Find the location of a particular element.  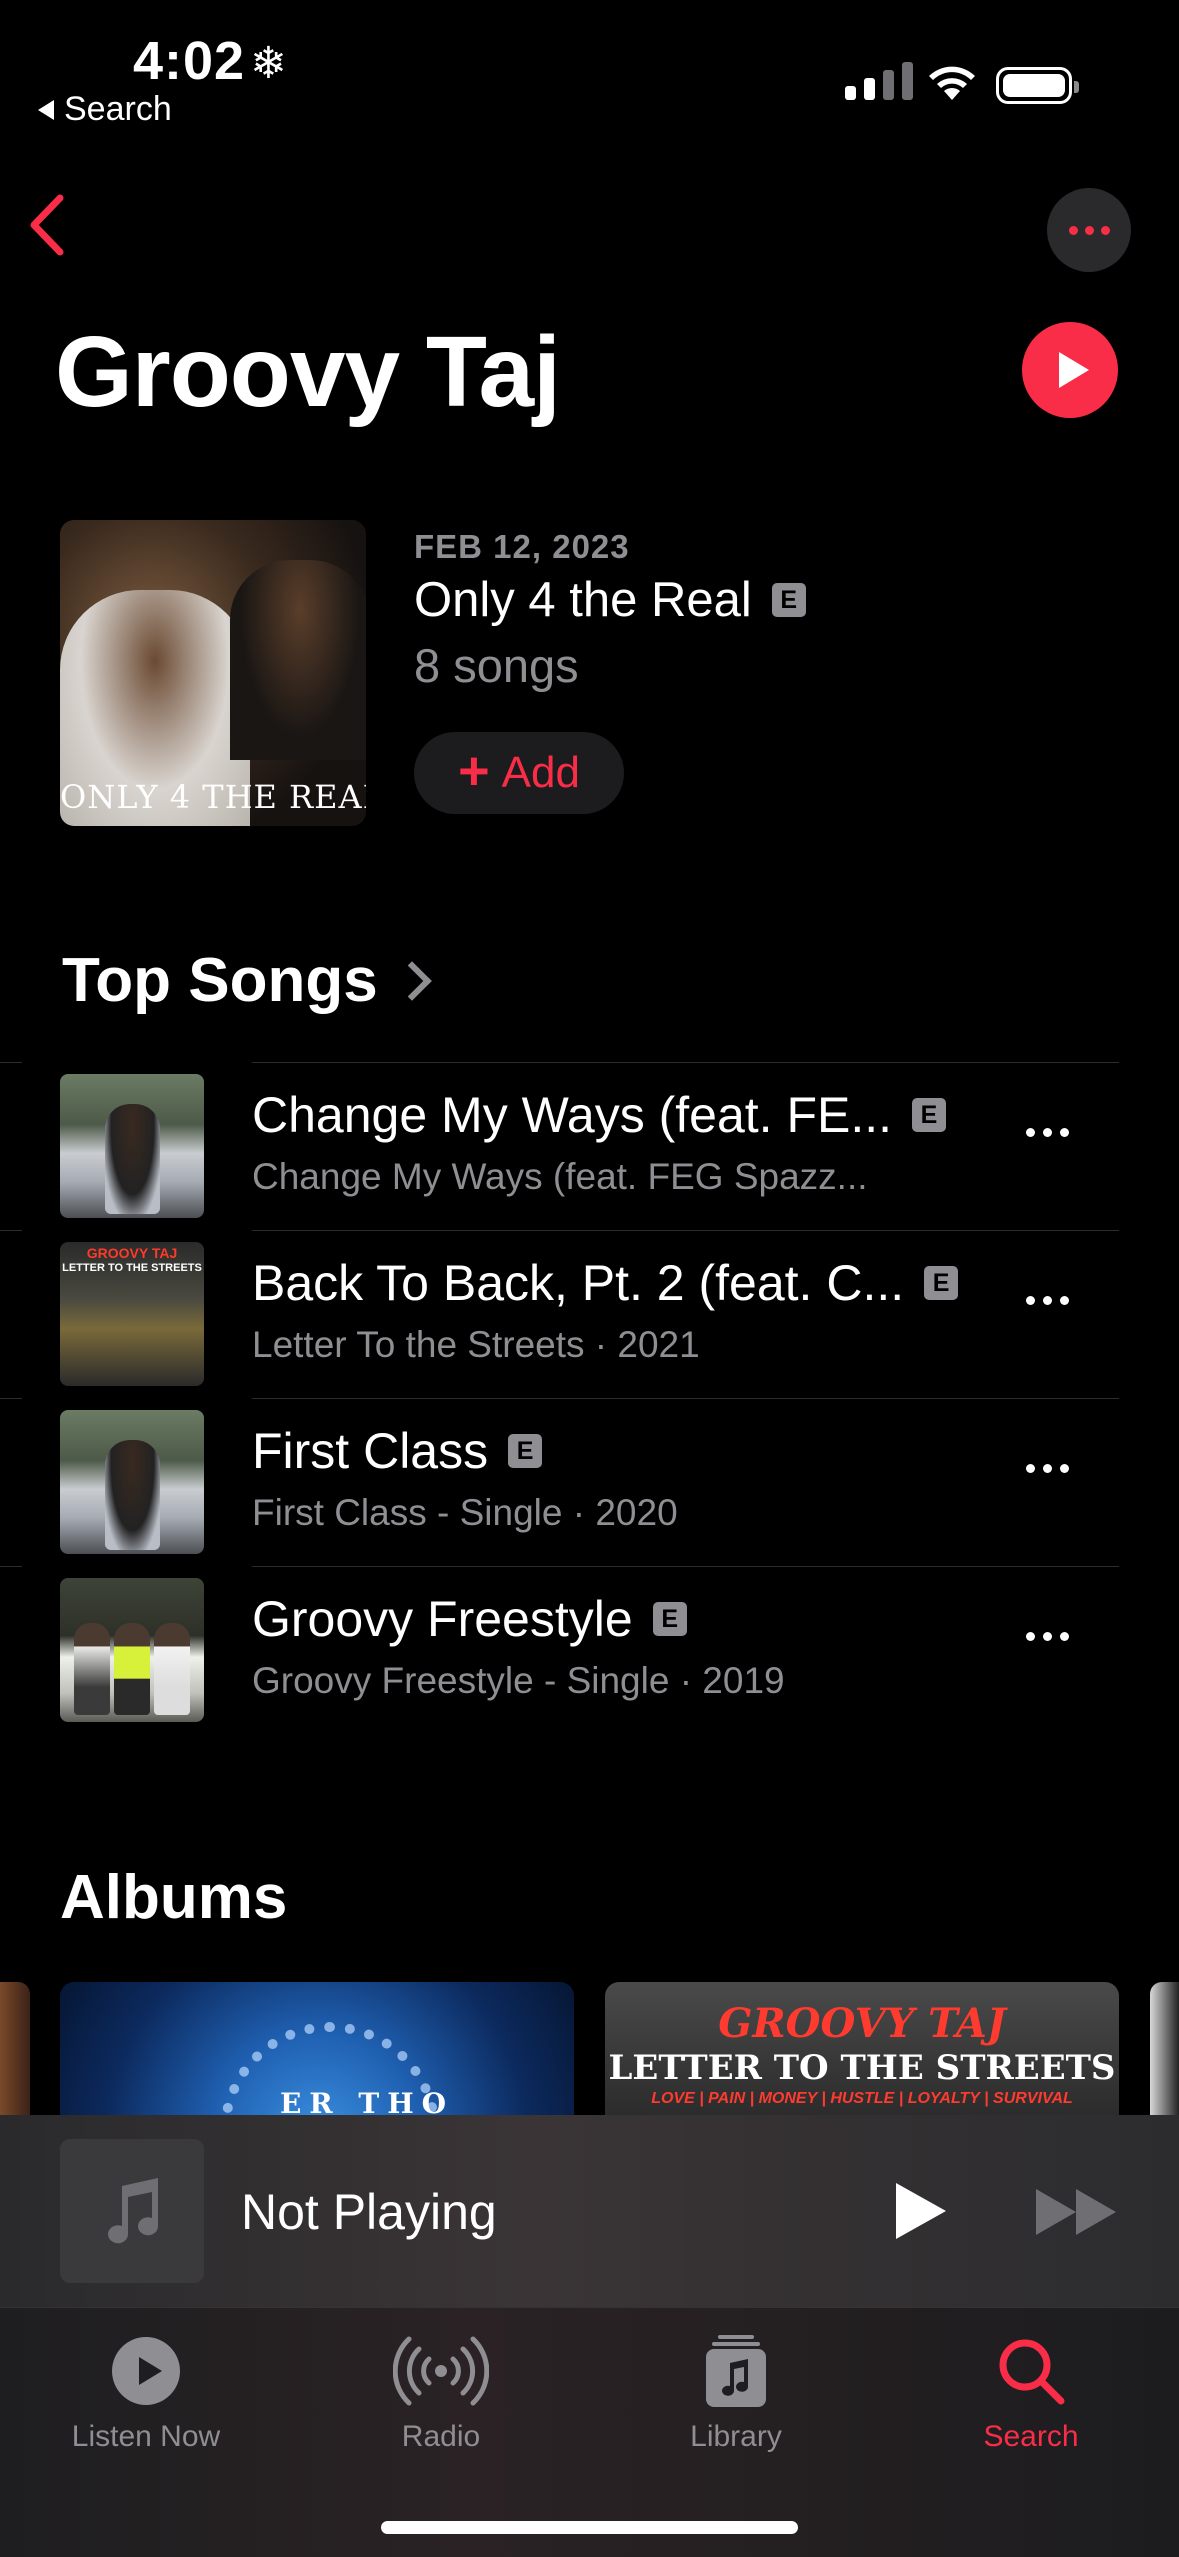

song-title: First Class is located at coordinates (370, 1451).